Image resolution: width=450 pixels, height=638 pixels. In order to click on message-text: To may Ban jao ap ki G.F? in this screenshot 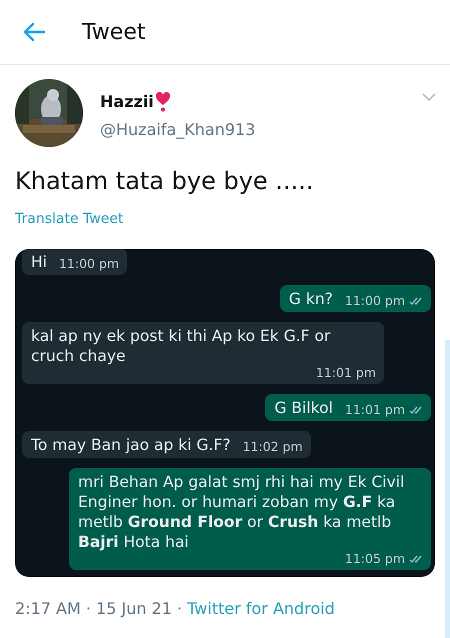, I will do `click(131, 445)`.